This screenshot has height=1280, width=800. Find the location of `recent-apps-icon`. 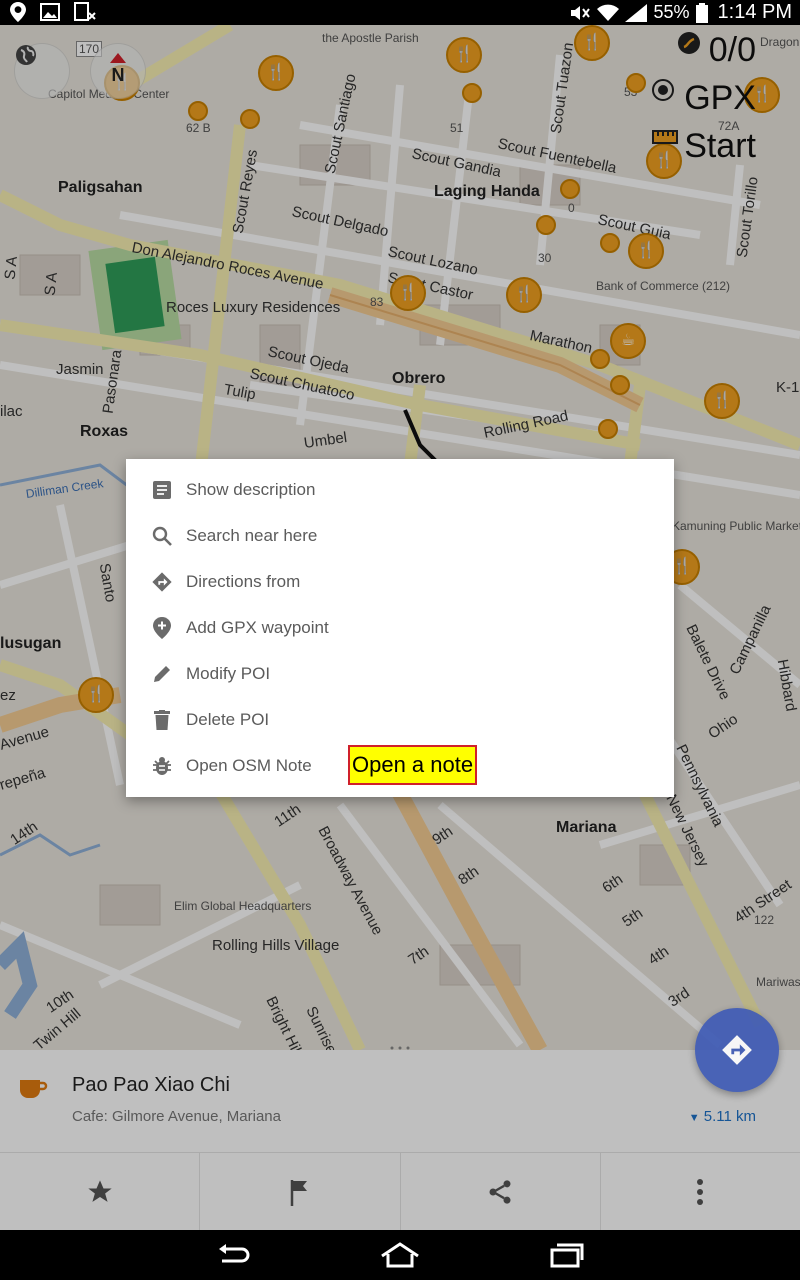

recent-apps-icon is located at coordinates (567, 1255).